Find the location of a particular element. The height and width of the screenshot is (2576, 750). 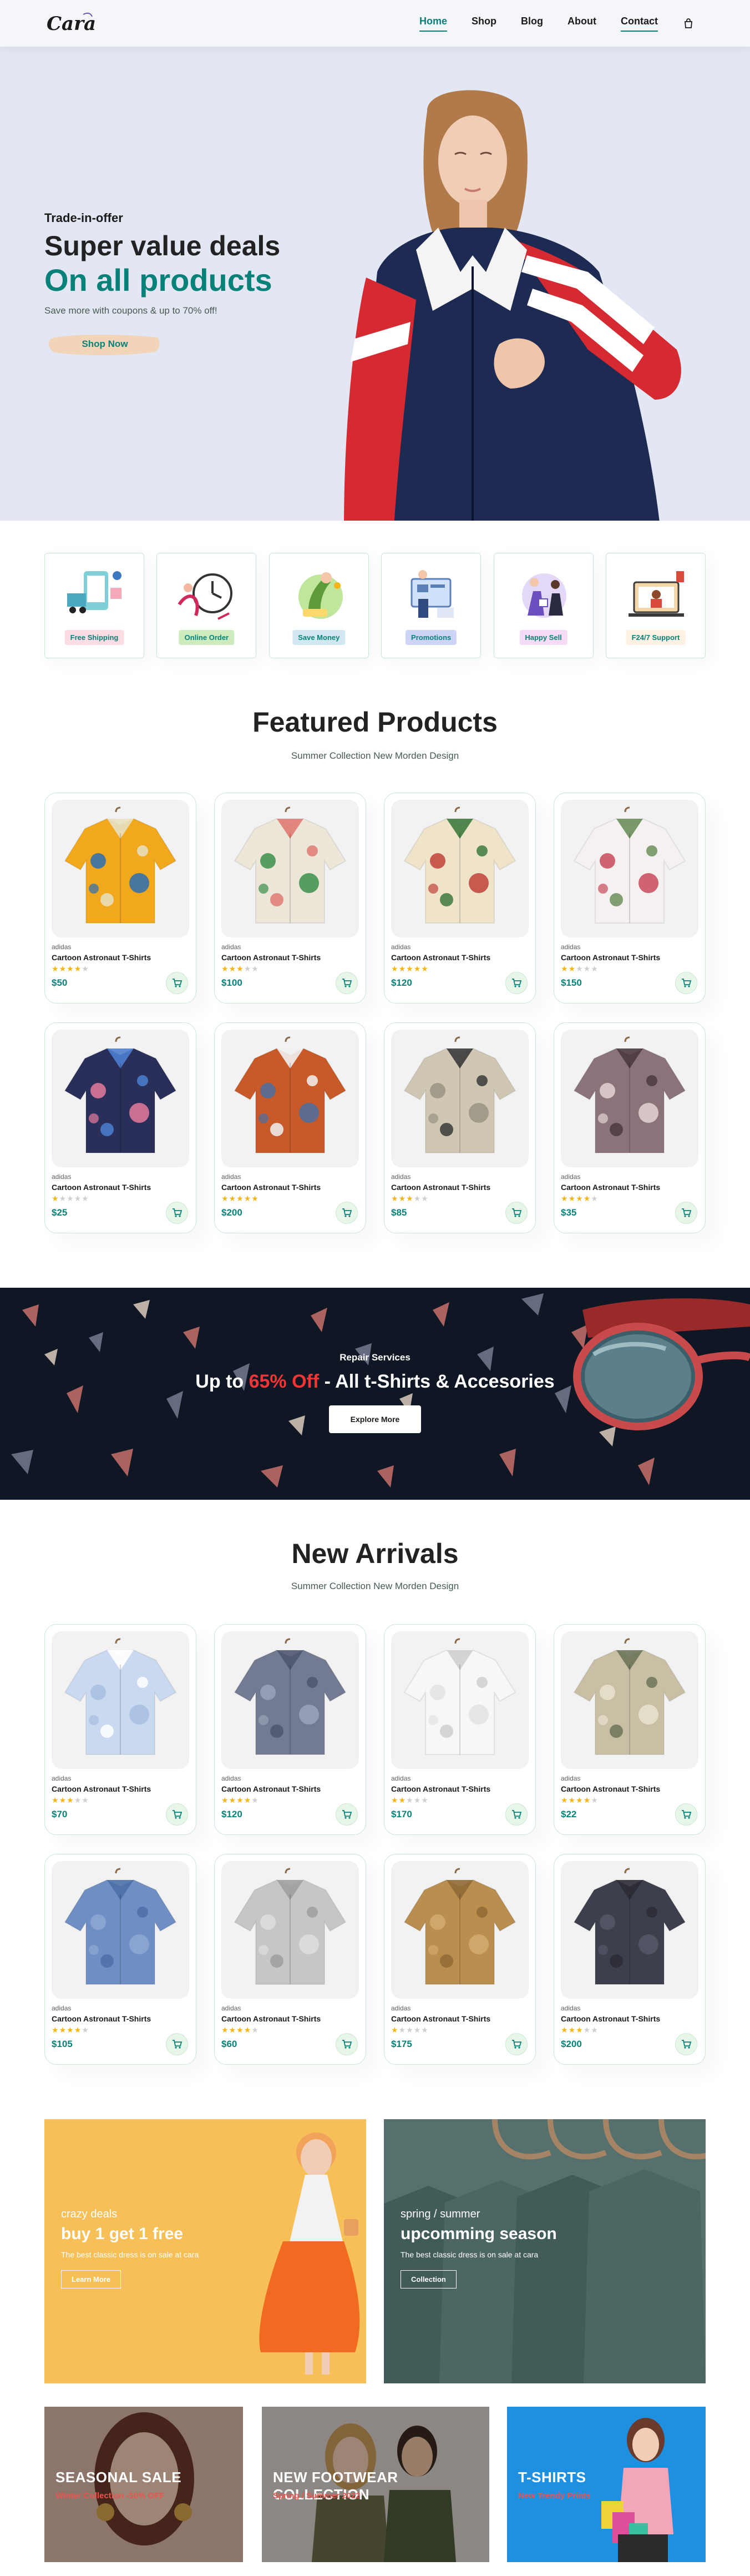

feature-support: F24/7 Support is located at coordinates (655, 605).